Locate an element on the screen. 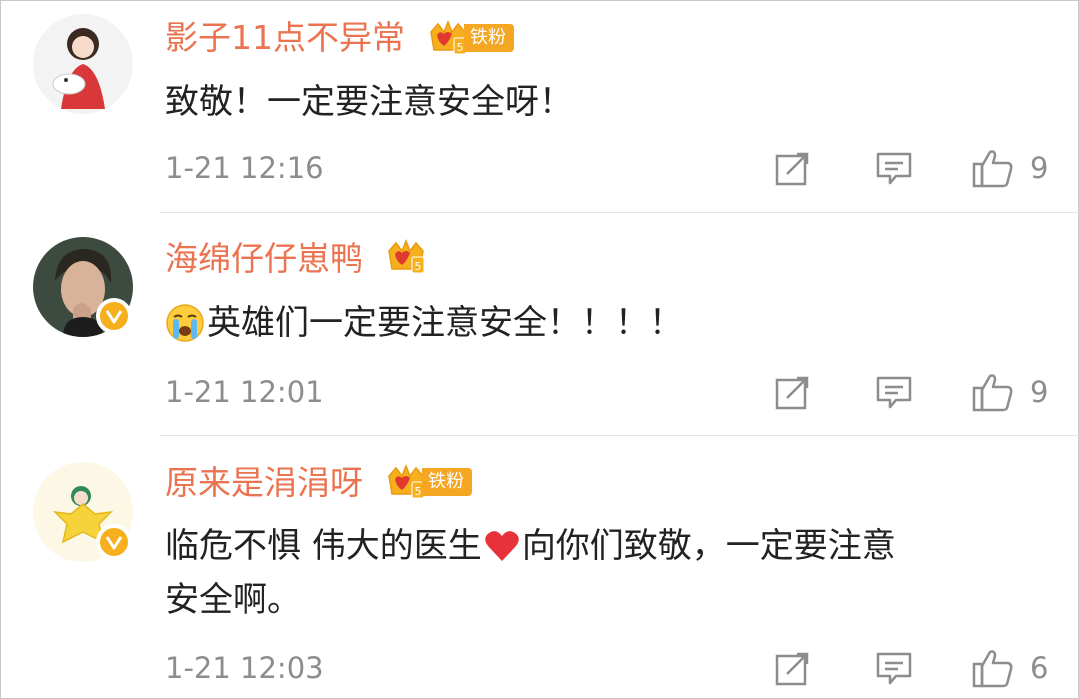 Image resolution: width=1079 pixels, height=699 pixels. crying-emoji-icon is located at coordinates (185, 323).